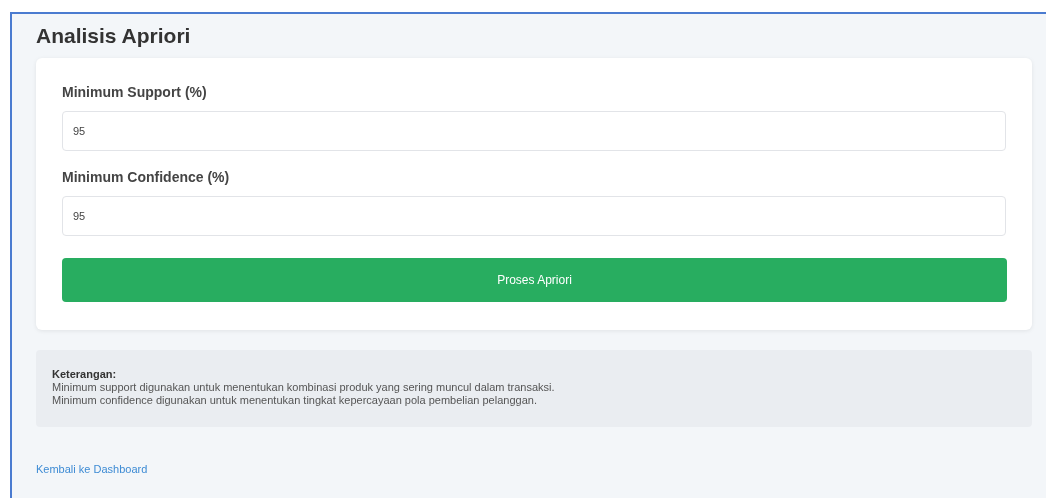  What do you see at coordinates (294, 400) in the screenshot?
I see `info-text: Minimum confidence digunakan untuk menentukan tingkat kepercayaan pola pembelian pelanggan.` at bounding box center [294, 400].